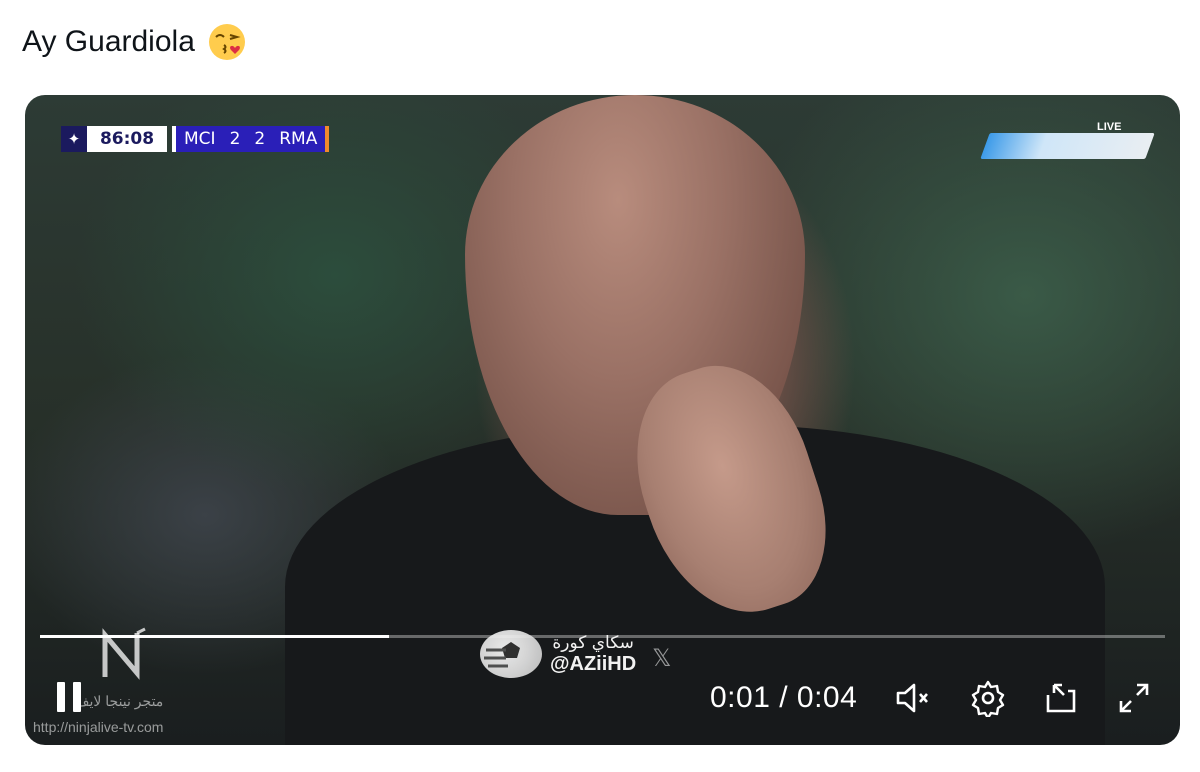  What do you see at coordinates (1067, 146) in the screenshot?
I see `live-broadcast-badge` at bounding box center [1067, 146].